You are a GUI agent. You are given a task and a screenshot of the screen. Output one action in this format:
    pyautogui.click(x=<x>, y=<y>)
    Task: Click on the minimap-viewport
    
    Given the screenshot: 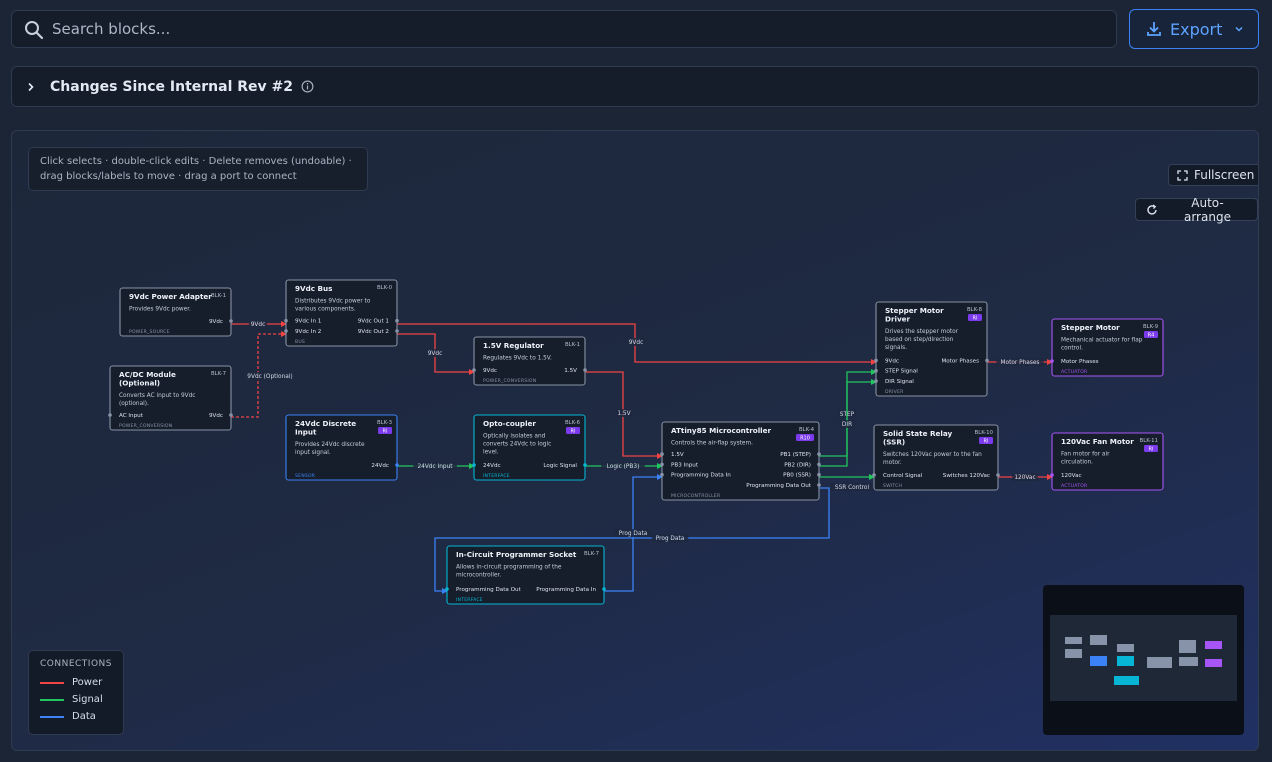 What is the action you would take?
    pyautogui.click(x=1143, y=658)
    